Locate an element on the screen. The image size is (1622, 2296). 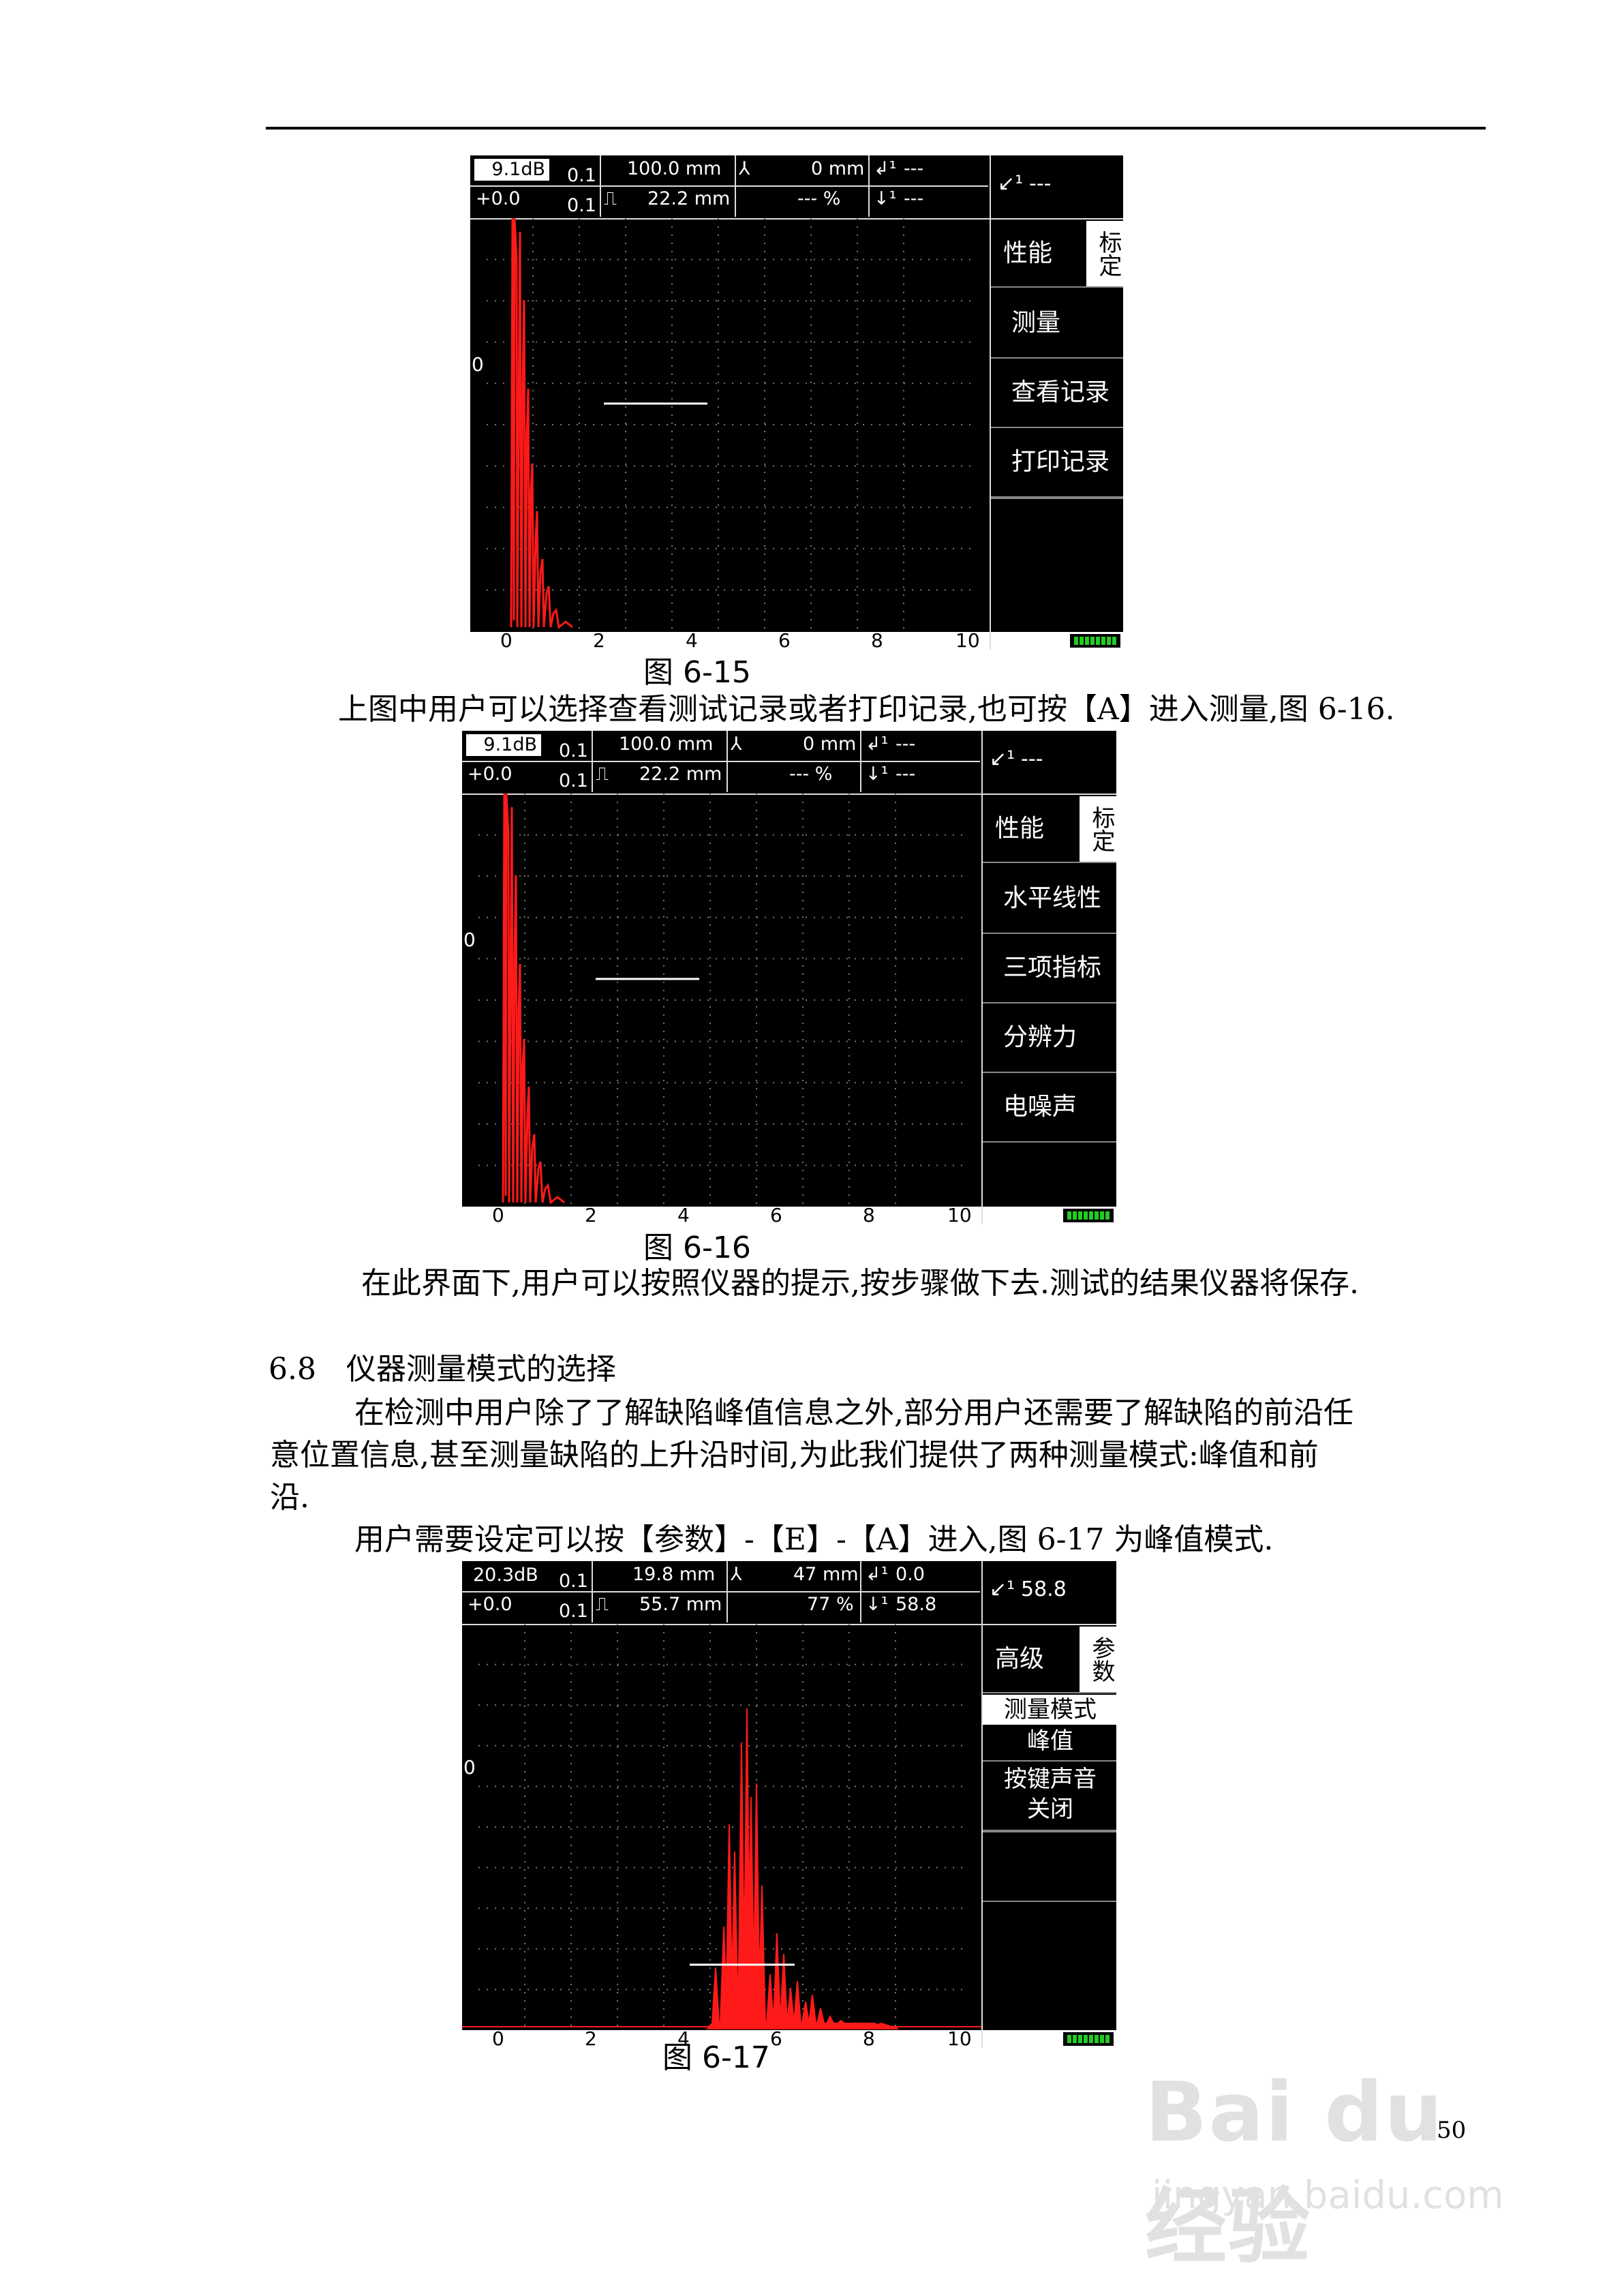
key-beep-option: 按键声音 关闭 is located at coordinates (1049, 1796).